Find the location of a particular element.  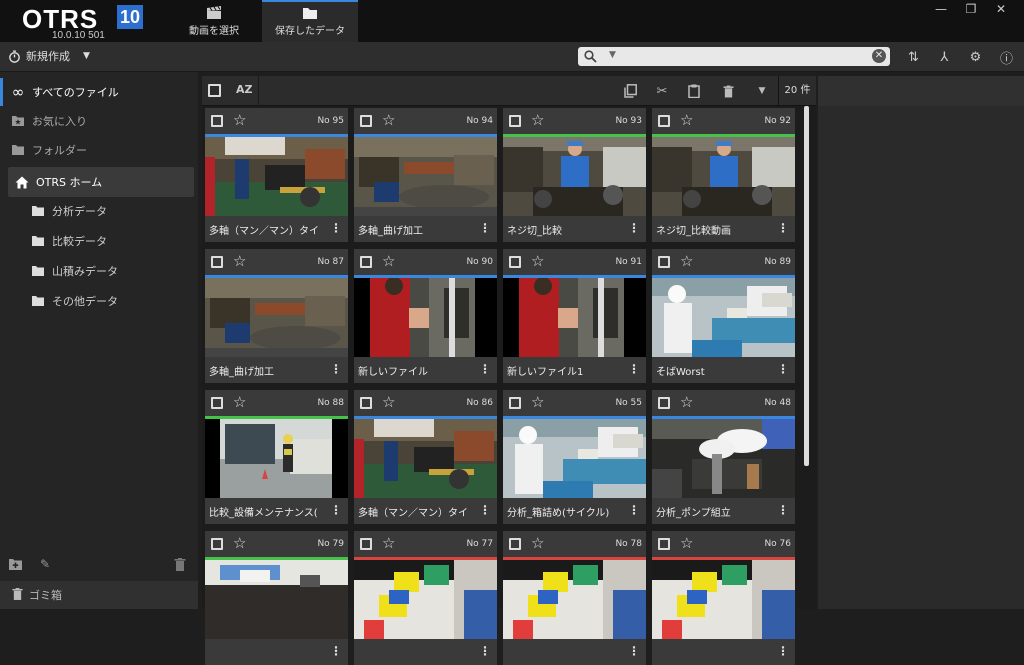

merge-icon: ⅄ is located at coordinates (944, 57).